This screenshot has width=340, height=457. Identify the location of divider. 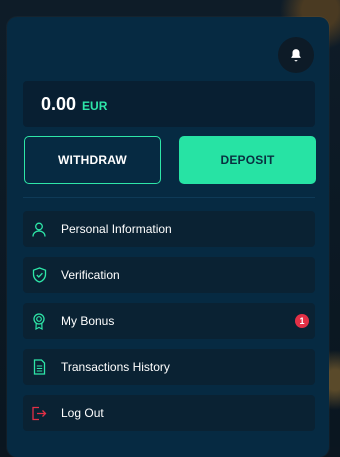
(169, 197).